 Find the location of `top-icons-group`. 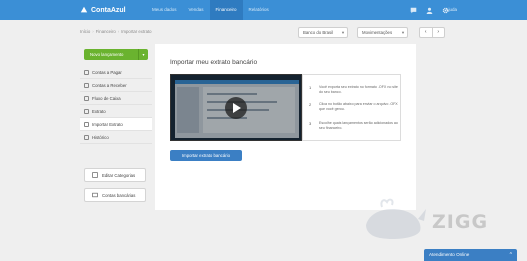

top-icons-group is located at coordinates (429, 10).